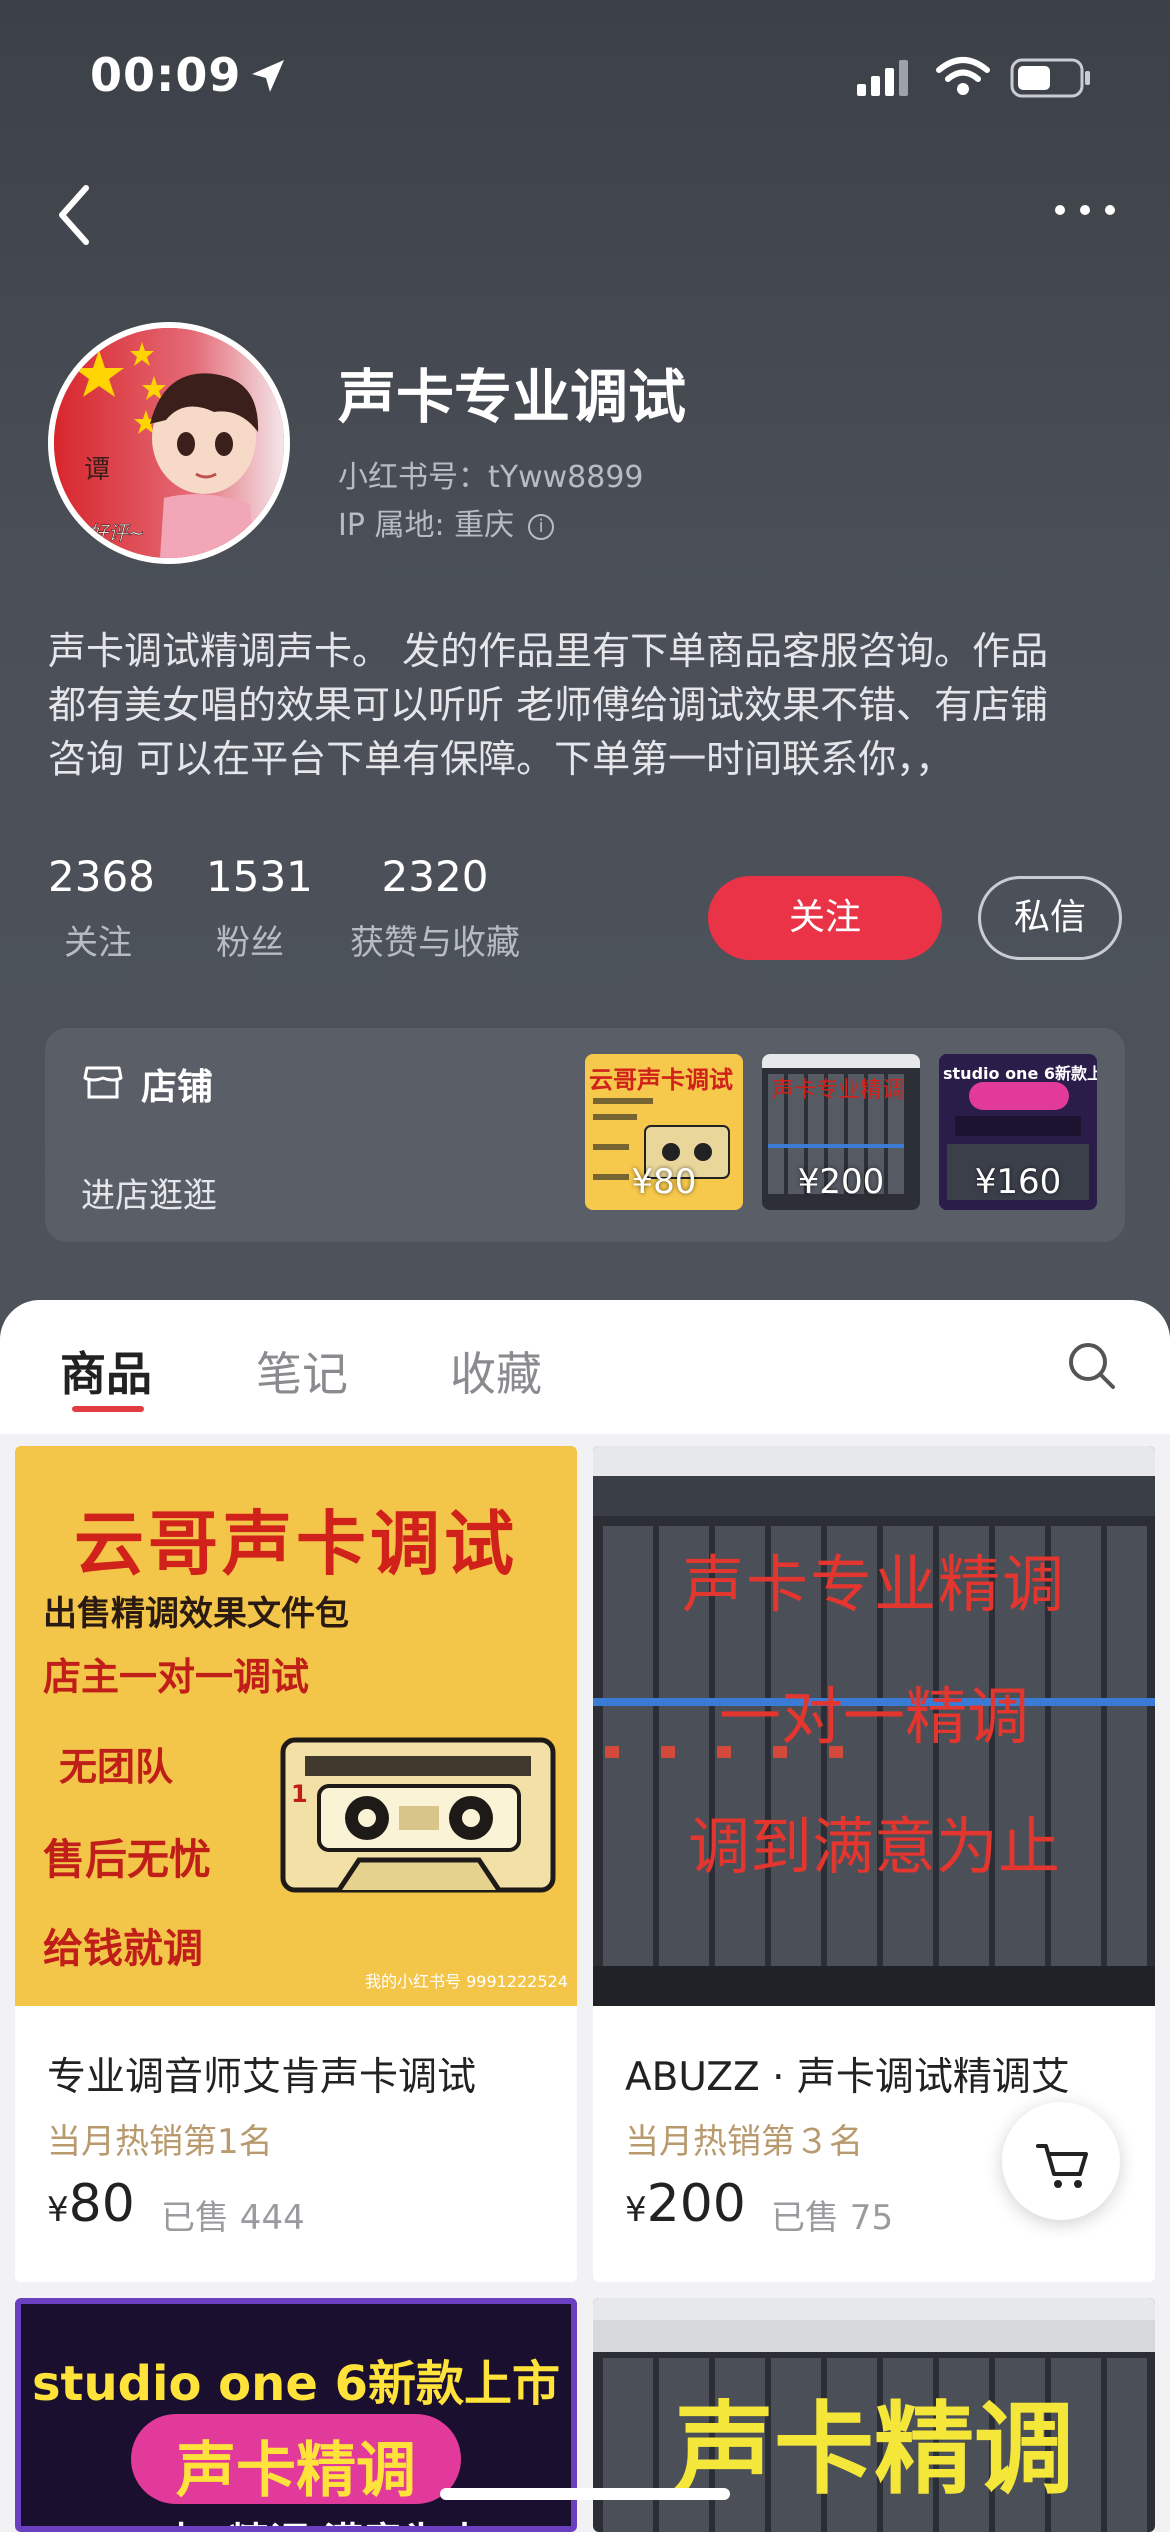 The width and height of the screenshot is (1170, 2532). What do you see at coordinates (98, 943) in the screenshot?
I see `stat-label: 关注` at bounding box center [98, 943].